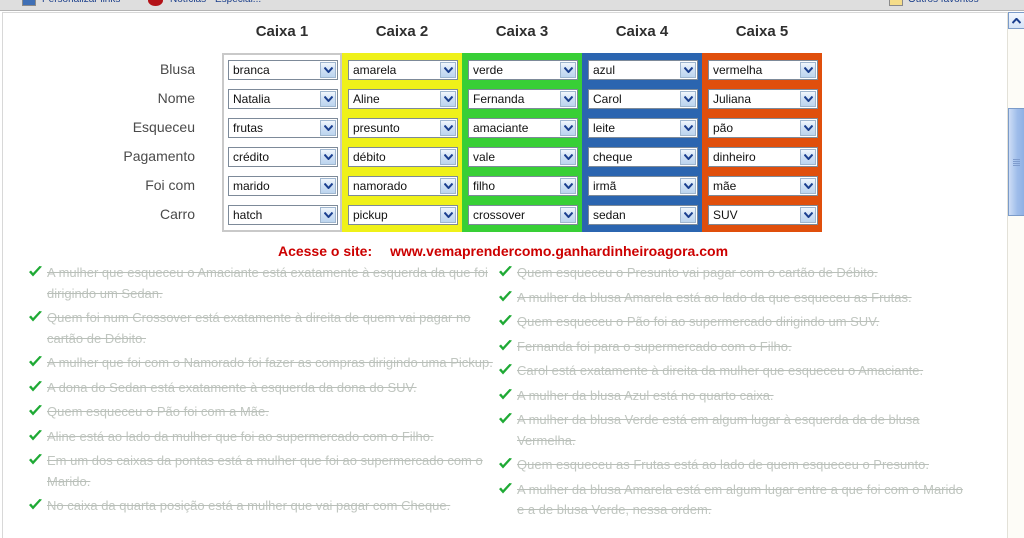  Describe the element at coordinates (763, 99) in the screenshot. I see `dropdown-caixa5-nome: Juliana` at that location.